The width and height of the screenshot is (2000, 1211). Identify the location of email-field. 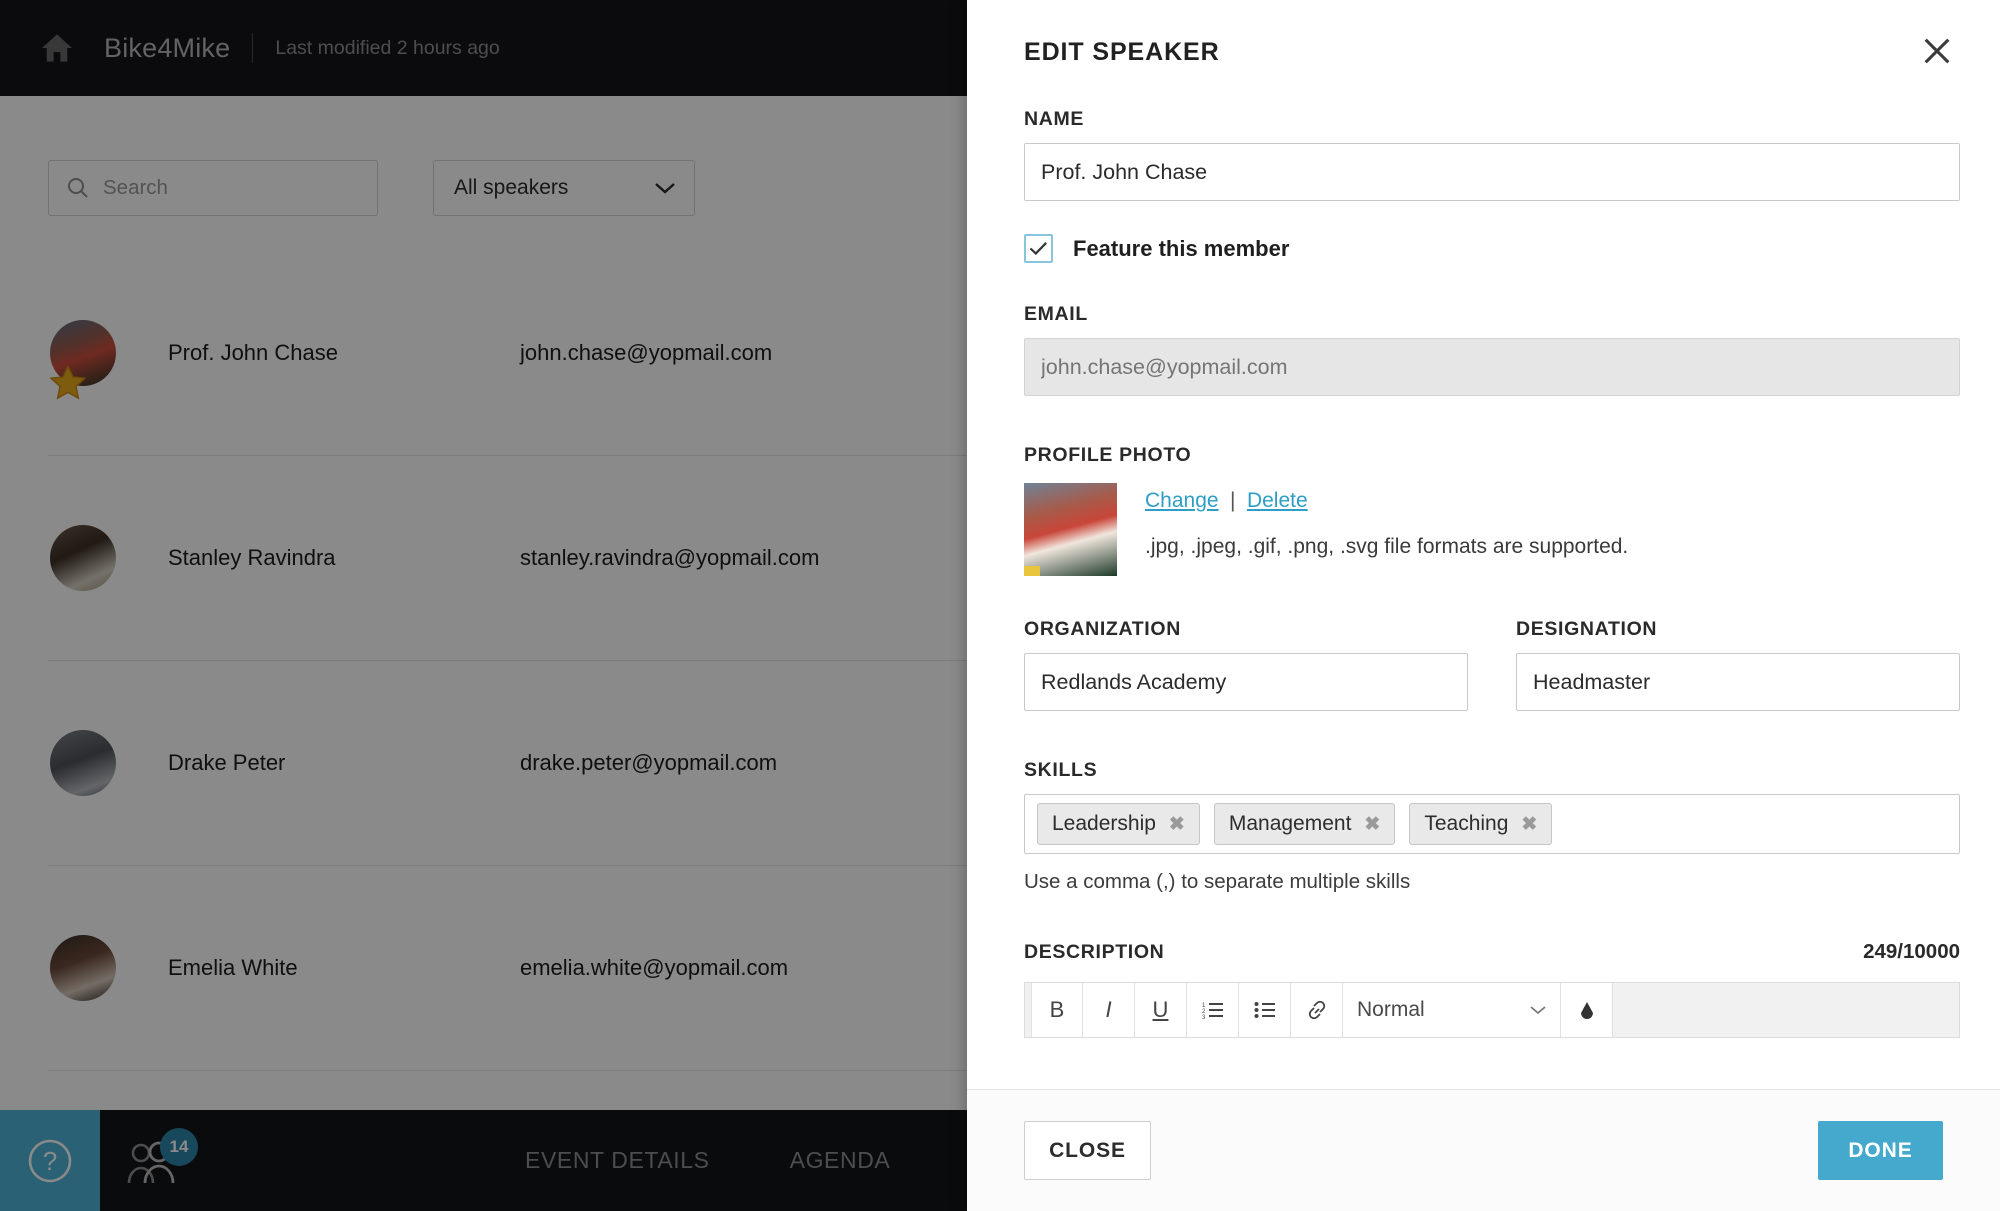
(1492, 367).